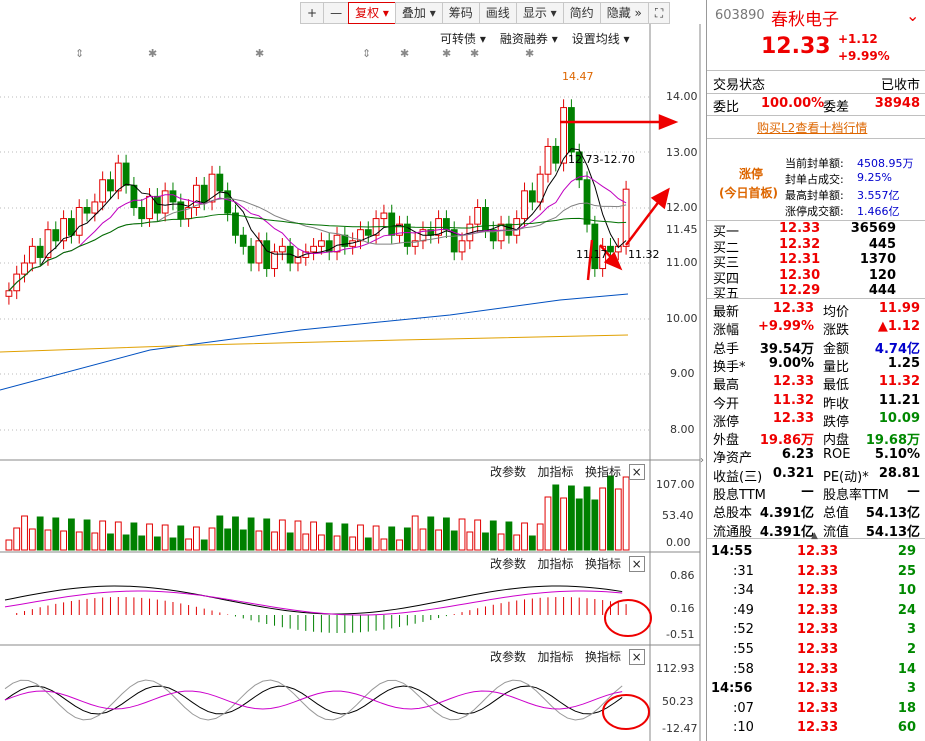 This screenshot has height=741, width=925. What do you see at coordinates (912, 15) in the screenshot?
I see `chevron-down-icon: ⌄` at bounding box center [912, 15].